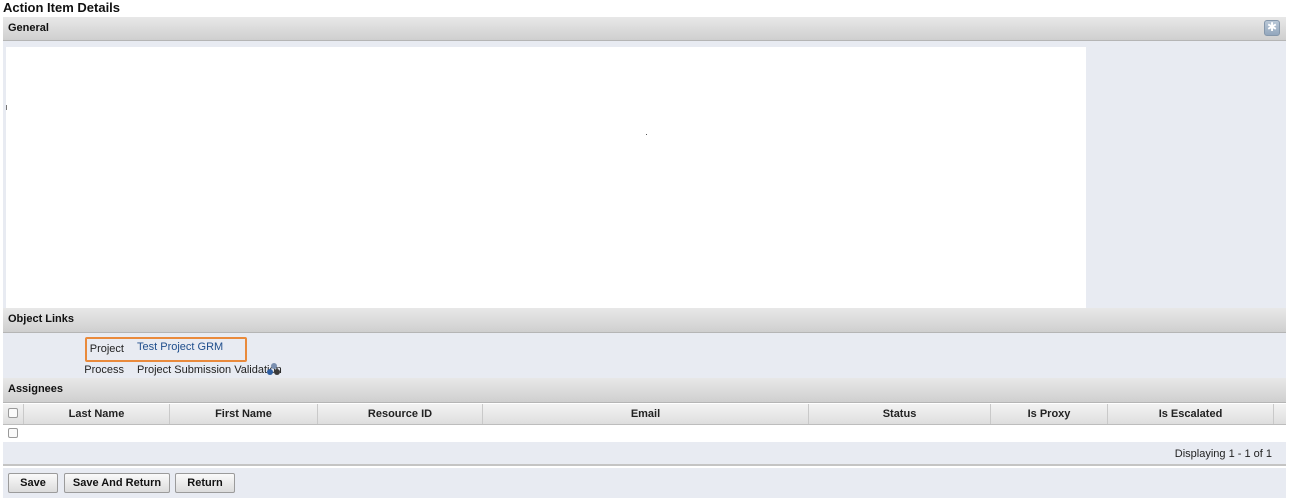  Describe the element at coordinates (644, 29) in the screenshot. I see `general-section-header: General ✱` at that location.